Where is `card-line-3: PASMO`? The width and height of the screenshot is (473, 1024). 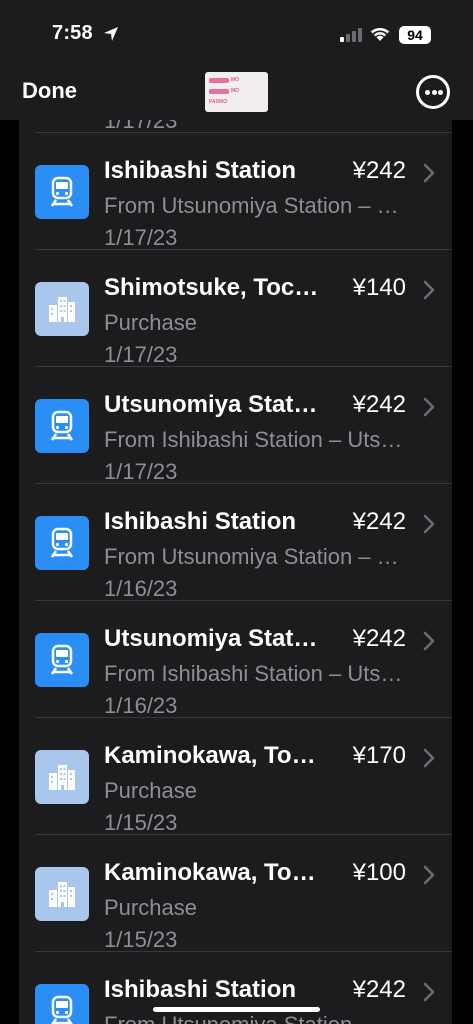 card-line-3: PASMO is located at coordinates (218, 102).